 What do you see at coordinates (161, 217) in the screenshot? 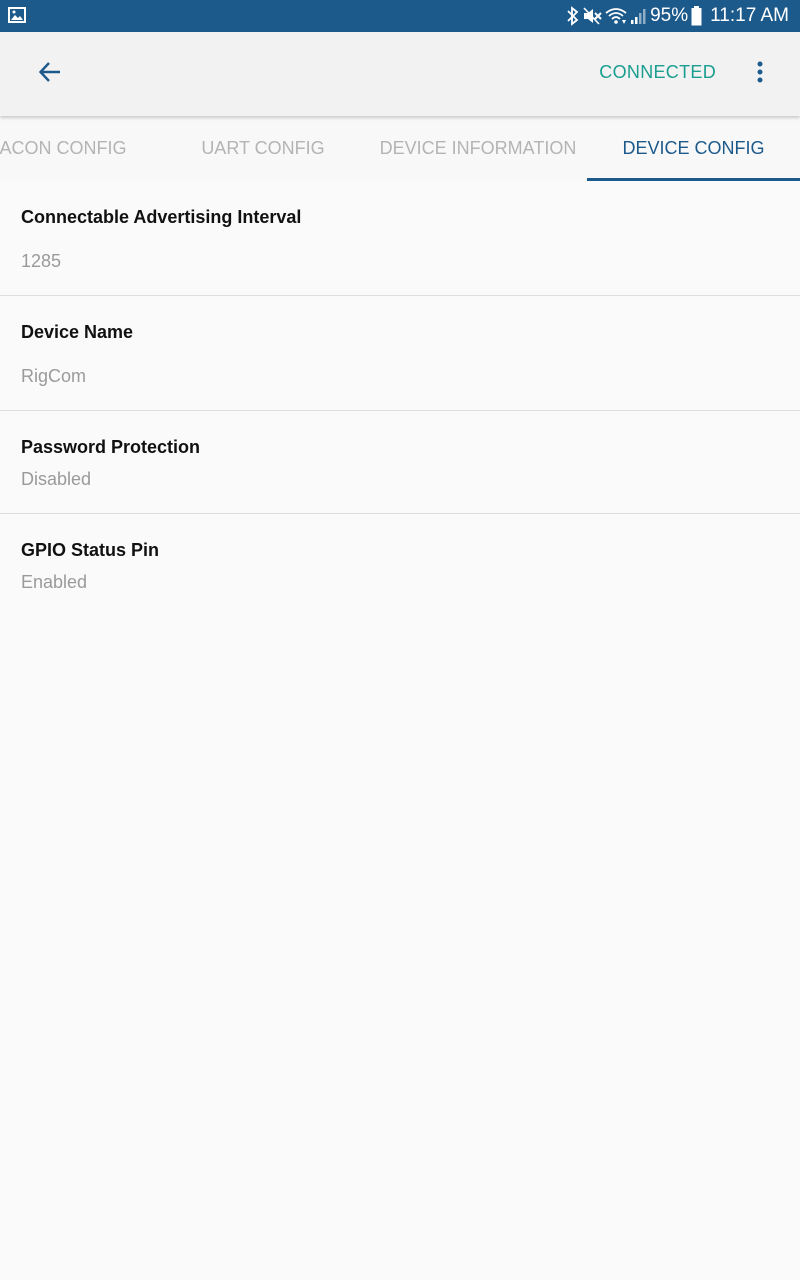
I see `setting-title: Connectable Advertising Interval` at bounding box center [161, 217].